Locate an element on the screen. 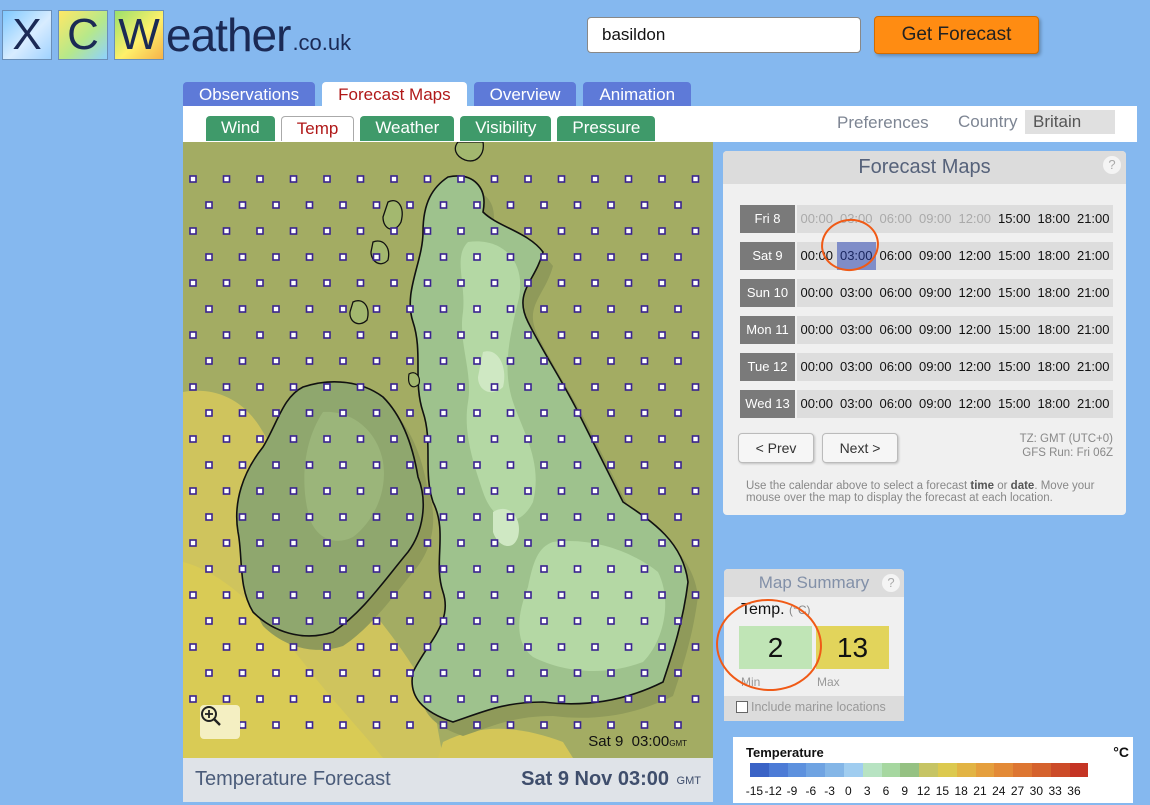 Image resolution: width=1150 pixels, height=805 pixels. tab-observations: Observations is located at coordinates (249, 94).